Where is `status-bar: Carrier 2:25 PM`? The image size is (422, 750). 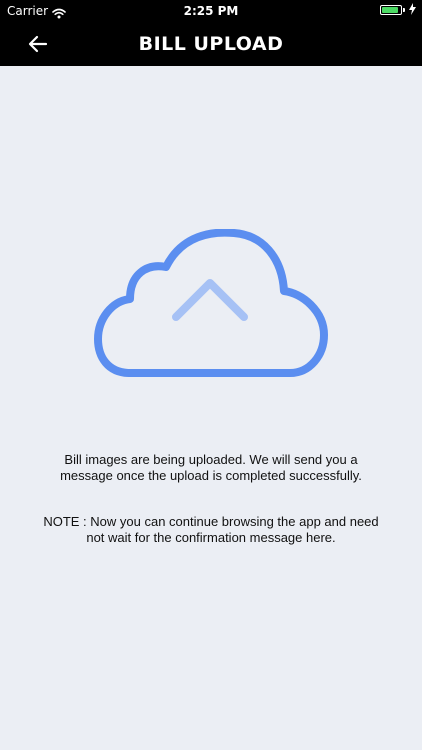
status-bar: Carrier 2:25 PM is located at coordinates (211, 11).